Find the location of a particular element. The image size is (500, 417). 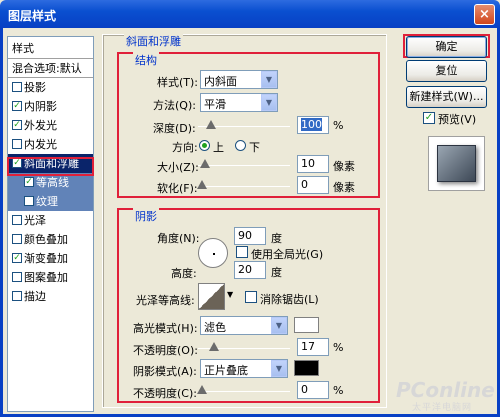

shadow-opacity-input: 0 is located at coordinates (313, 390).